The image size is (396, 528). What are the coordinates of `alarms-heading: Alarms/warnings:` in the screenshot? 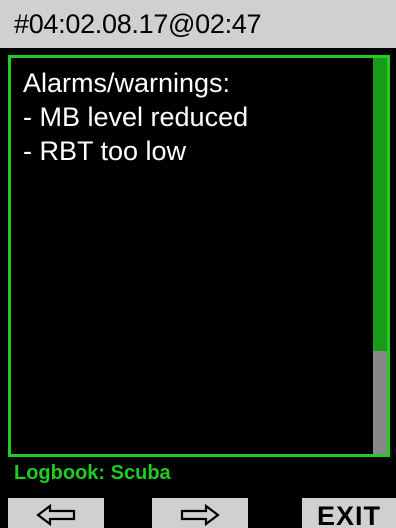 It's located at (127, 83).